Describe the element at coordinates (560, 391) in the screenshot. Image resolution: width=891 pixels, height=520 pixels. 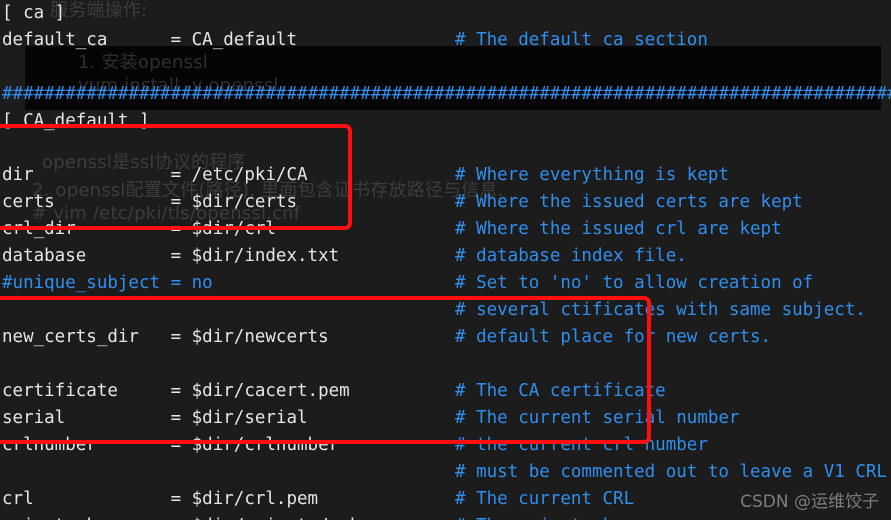
I see `code-comment: # The CA certificate` at that location.